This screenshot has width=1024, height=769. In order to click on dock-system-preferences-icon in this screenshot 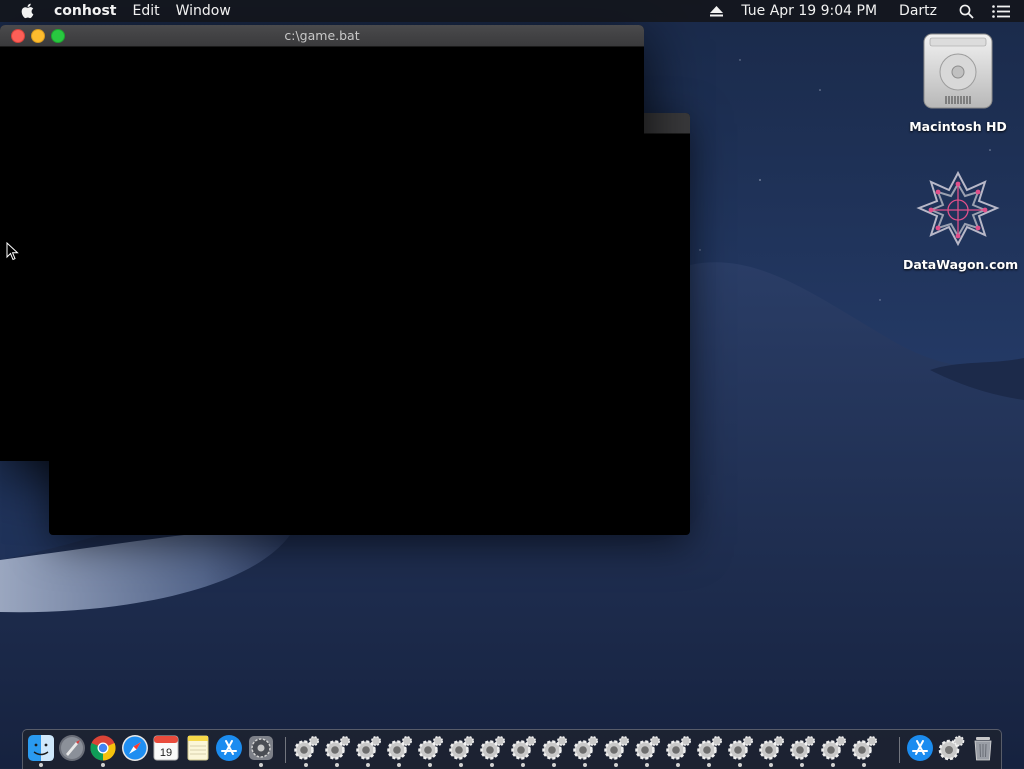, I will do `click(261, 750)`.